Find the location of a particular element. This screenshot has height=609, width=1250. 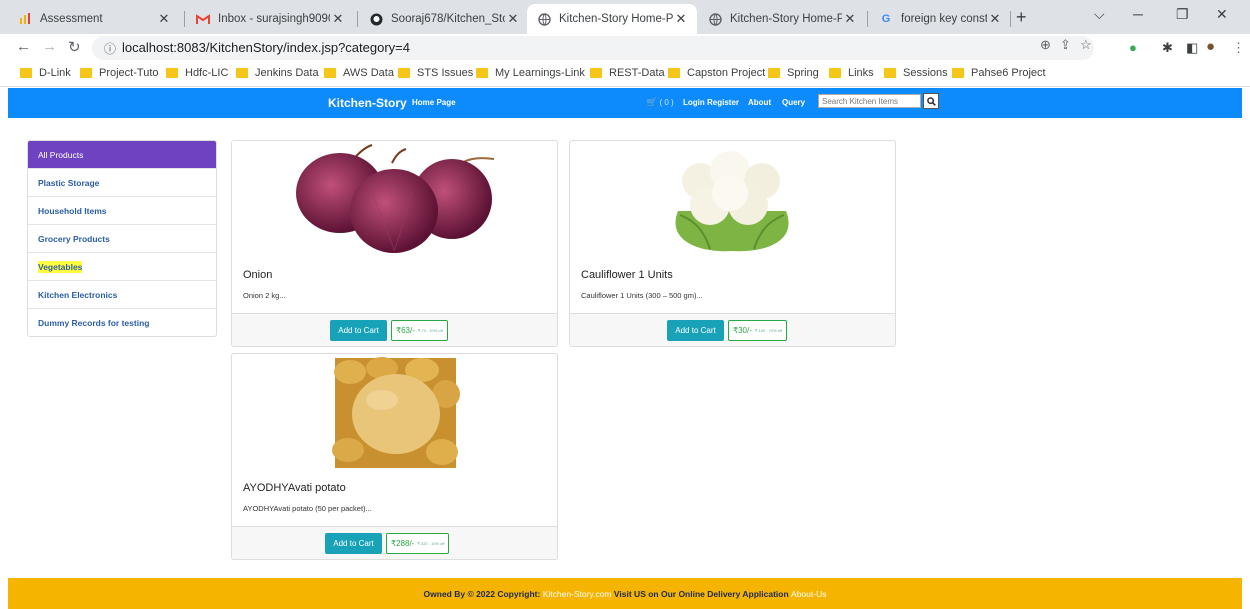

browser-tab: G foreign key constraint in sq ✕ is located at coordinates (940, 19).